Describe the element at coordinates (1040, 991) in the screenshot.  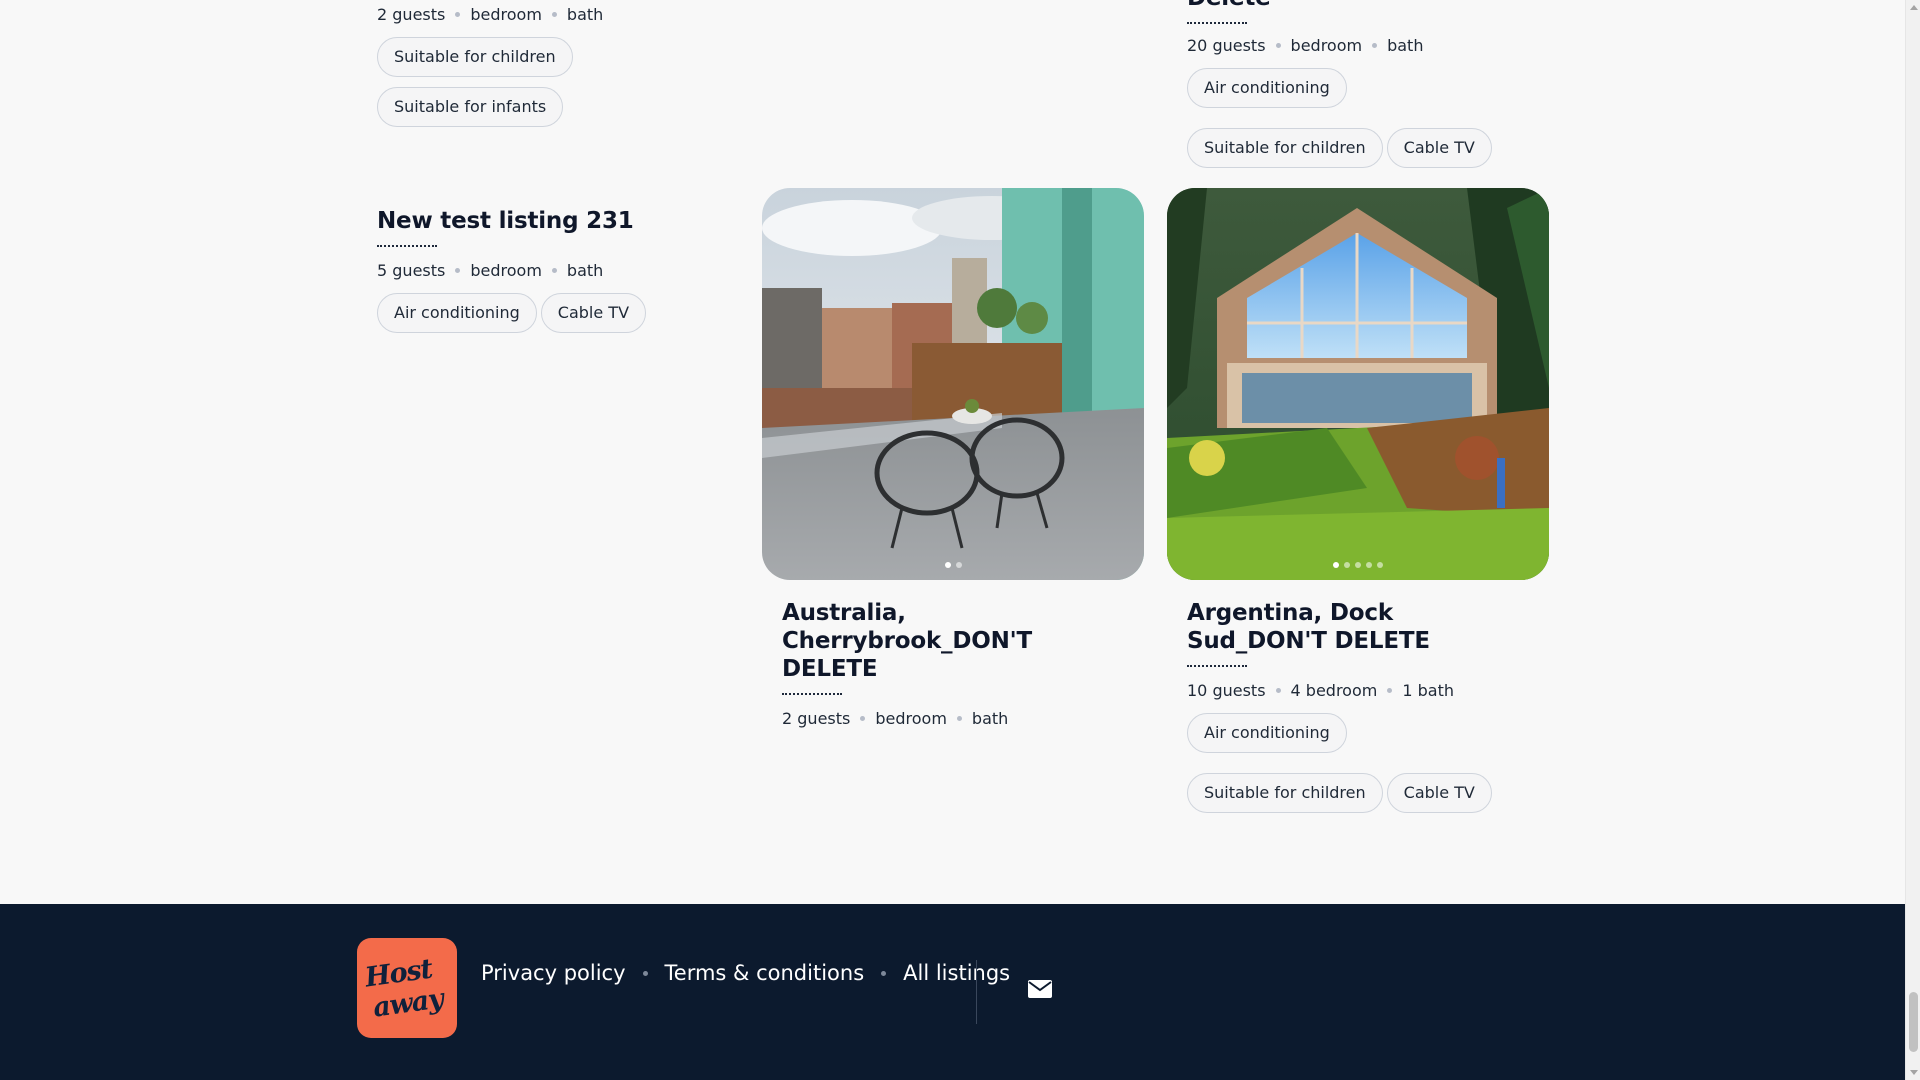
I see `mail-icon` at that location.